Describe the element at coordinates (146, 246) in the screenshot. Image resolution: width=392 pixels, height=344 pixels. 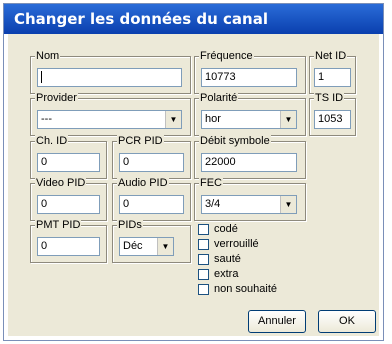
I see `pids-select: Déc ▼` at that location.